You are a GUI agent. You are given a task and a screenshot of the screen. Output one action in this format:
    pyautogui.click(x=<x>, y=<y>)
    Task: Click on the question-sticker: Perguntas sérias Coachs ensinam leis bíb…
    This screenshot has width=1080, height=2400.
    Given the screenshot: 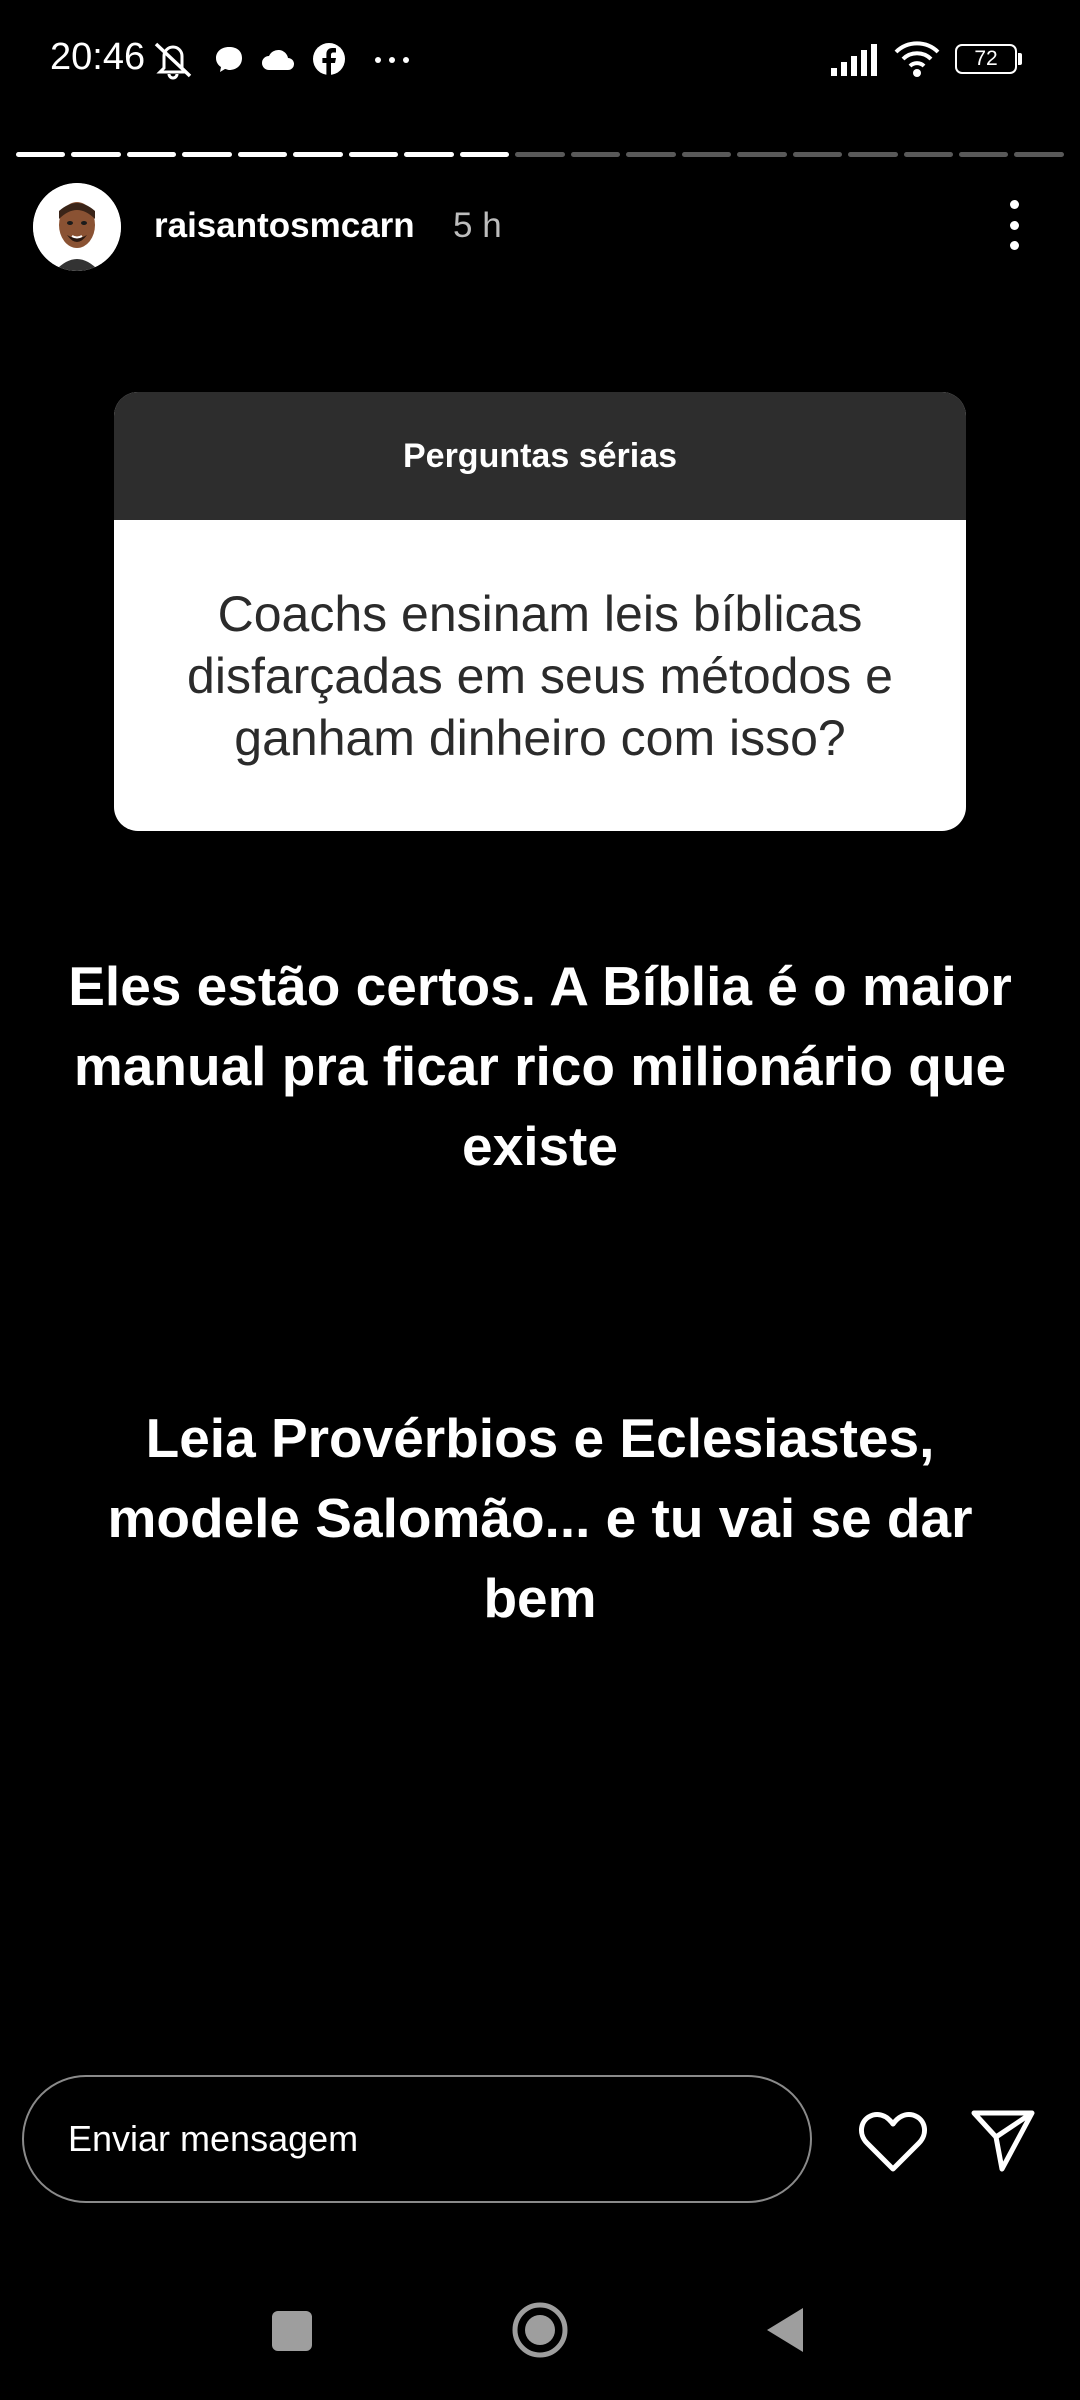 What is the action you would take?
    pyautogui.click(x=540, y=611)
    